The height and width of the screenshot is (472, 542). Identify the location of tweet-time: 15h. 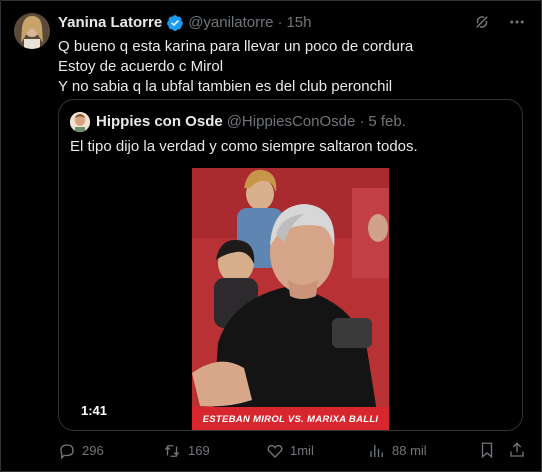
(298, 23).